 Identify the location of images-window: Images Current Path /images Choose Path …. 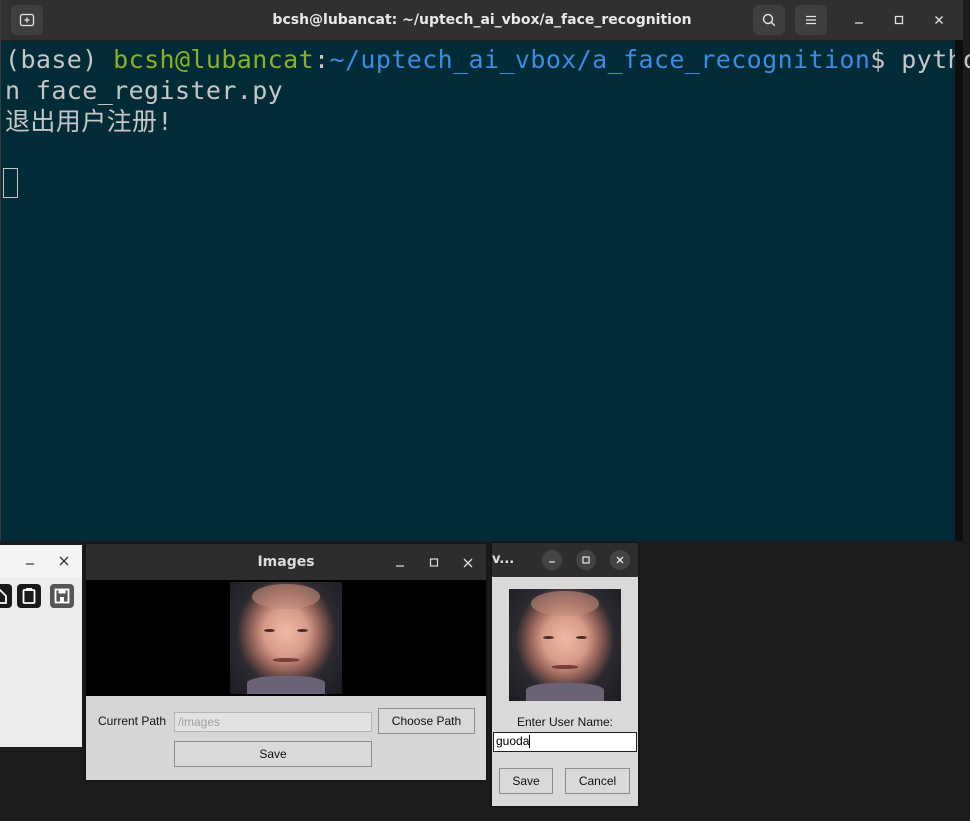
(286, 662).